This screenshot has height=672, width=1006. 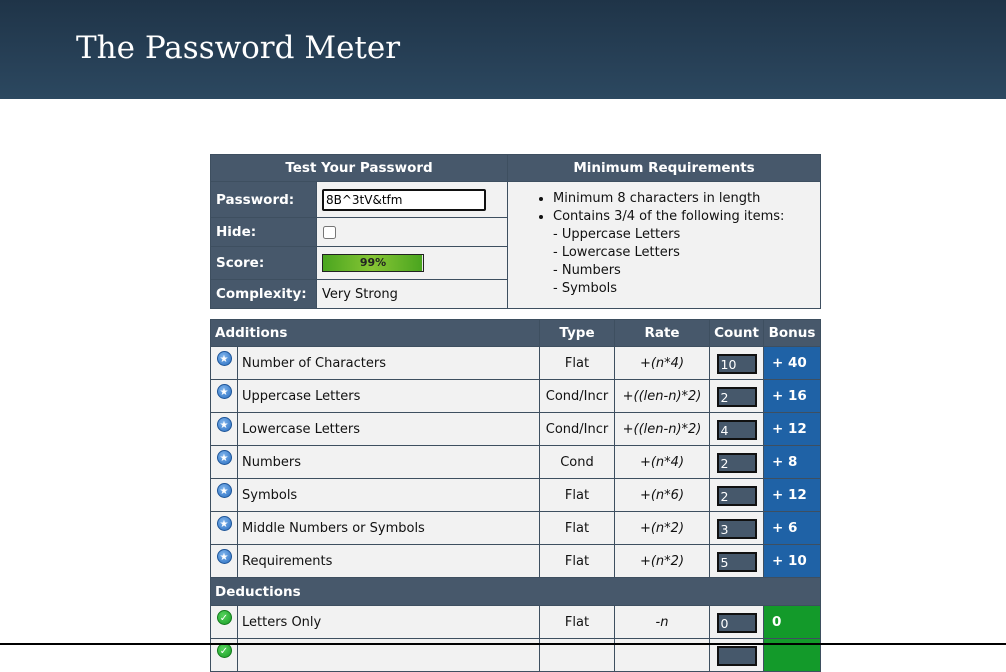 I want to click on site-header: The Password Meter, so click(x=503, y=49).